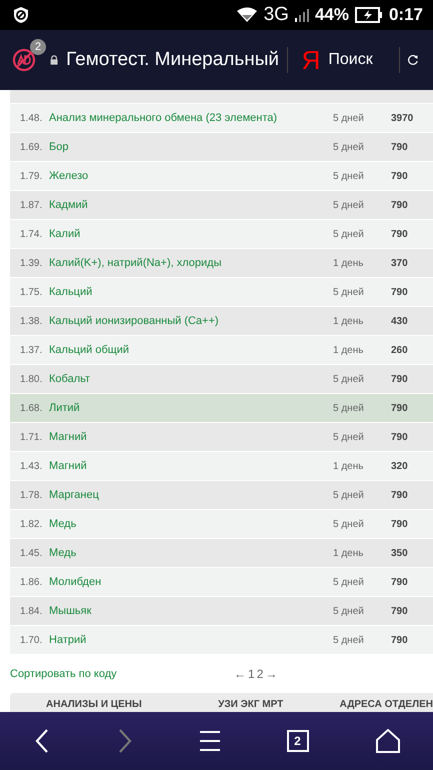 The width and height of the screenshot is (433, 770). What do you see at coordinates (402, 118) in the screenshot?
I see `test-price: 3970` at bounding box center [402, 118].